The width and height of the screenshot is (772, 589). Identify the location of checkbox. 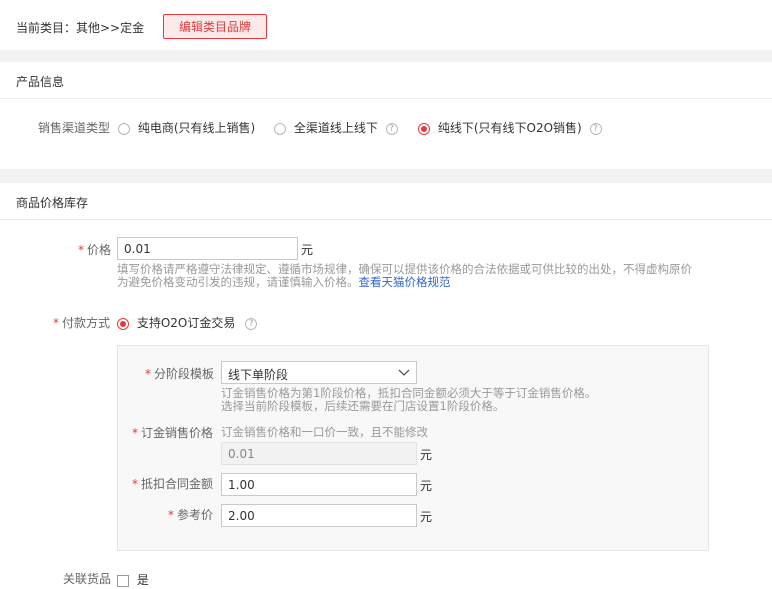
(123, 580).